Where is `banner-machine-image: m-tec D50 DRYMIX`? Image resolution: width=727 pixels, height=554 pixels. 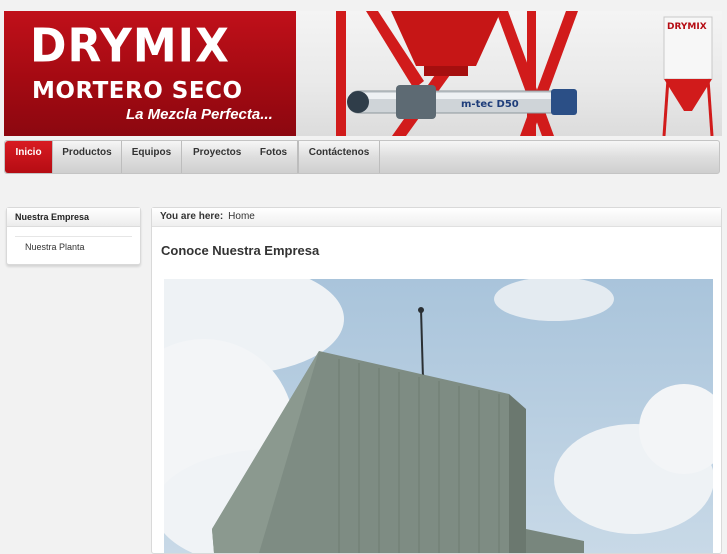
banner-machine-image: m-tec D50 DRYMIX is located at coordinates (509, 73).